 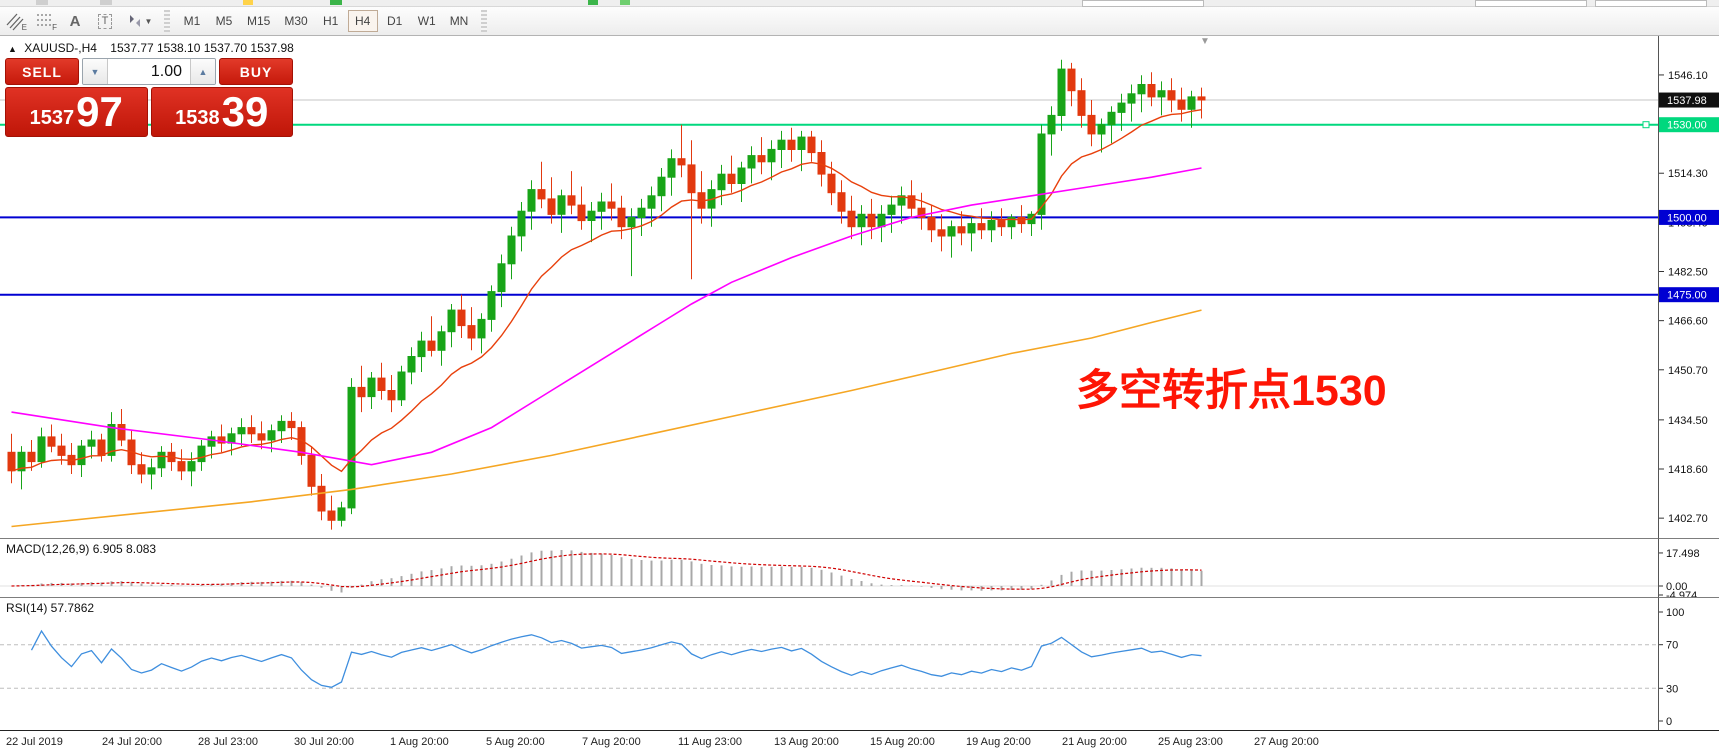 What do you see at coordinates (34, 742) in the screenshot?
I see `time-axis-label: 22 Jul 2019` at bounding box center [34, 742].